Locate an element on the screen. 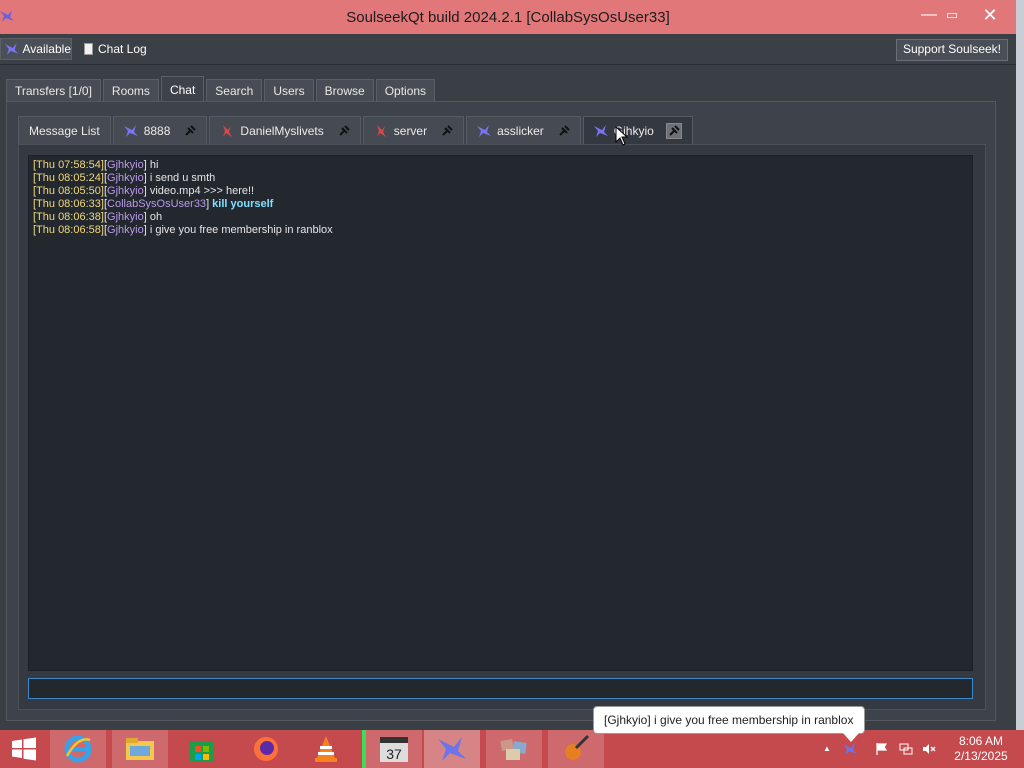  taskbar-soulseek is located at coordinates (452, 749).